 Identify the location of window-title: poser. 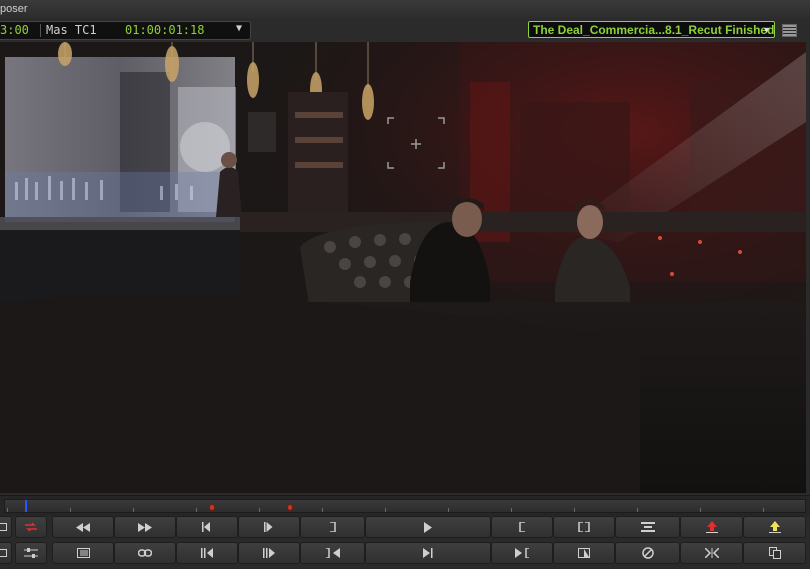
(14, 9).